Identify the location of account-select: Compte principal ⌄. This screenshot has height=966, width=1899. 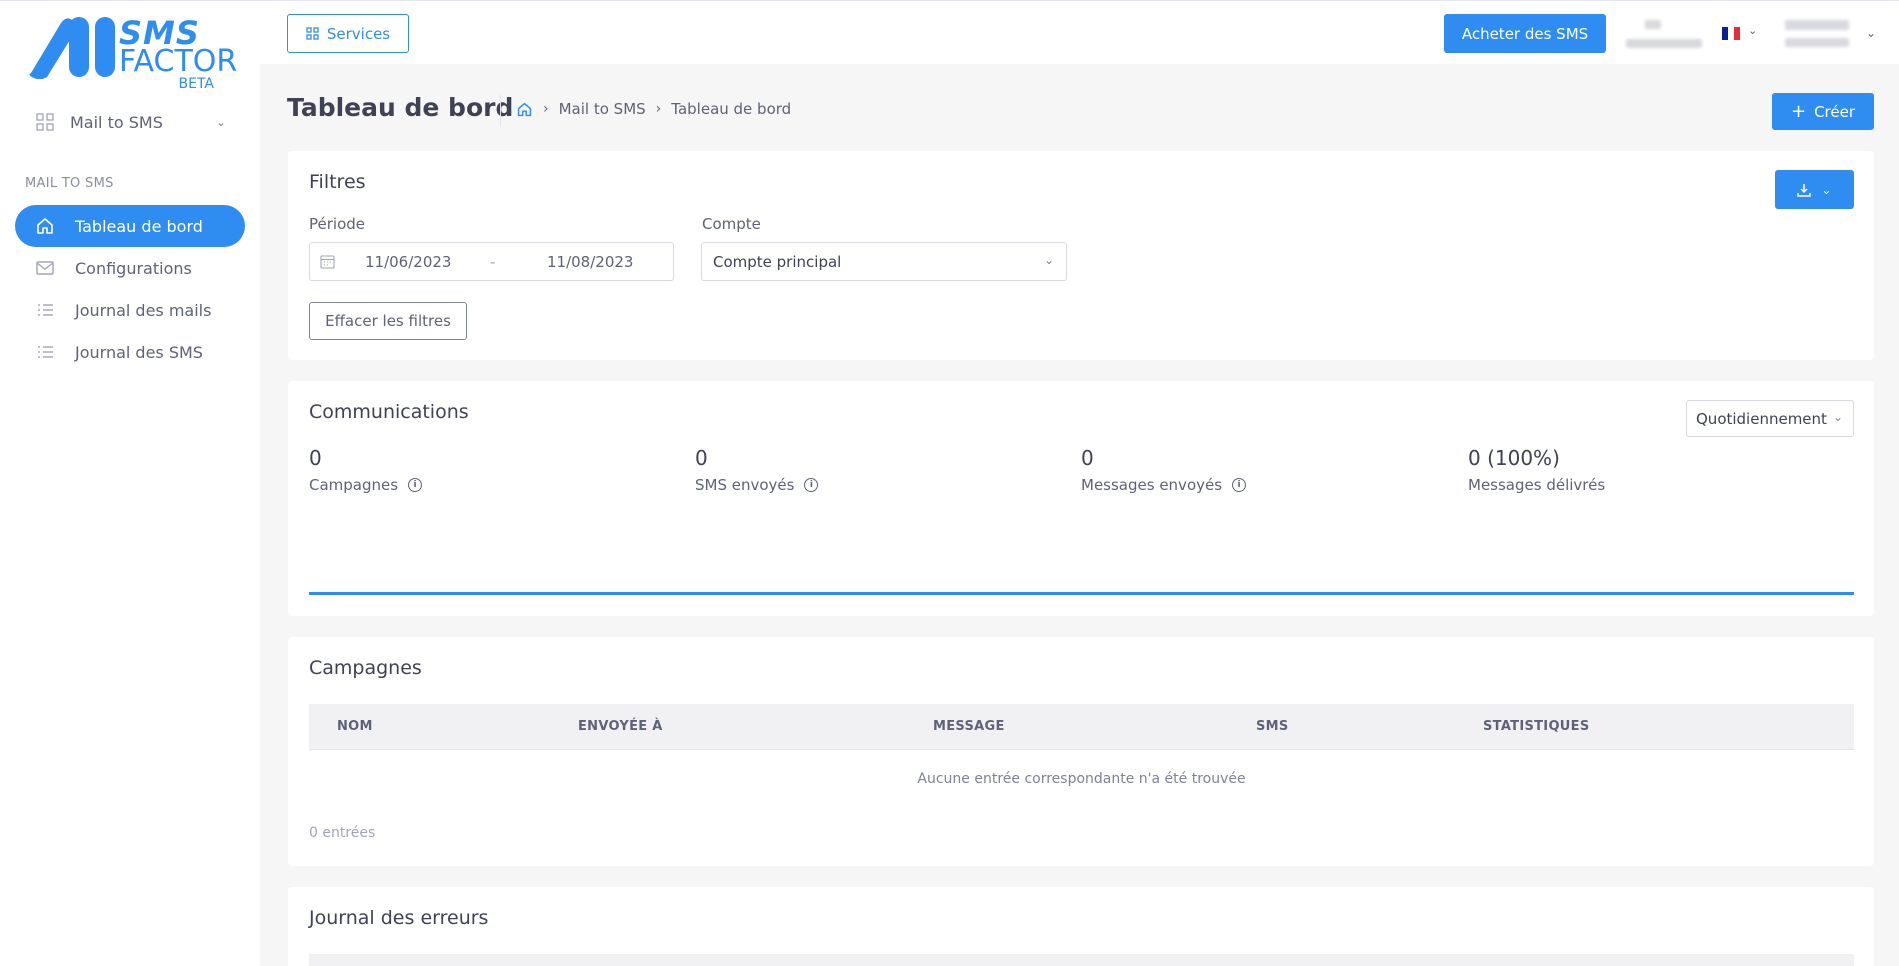
(884, 261).